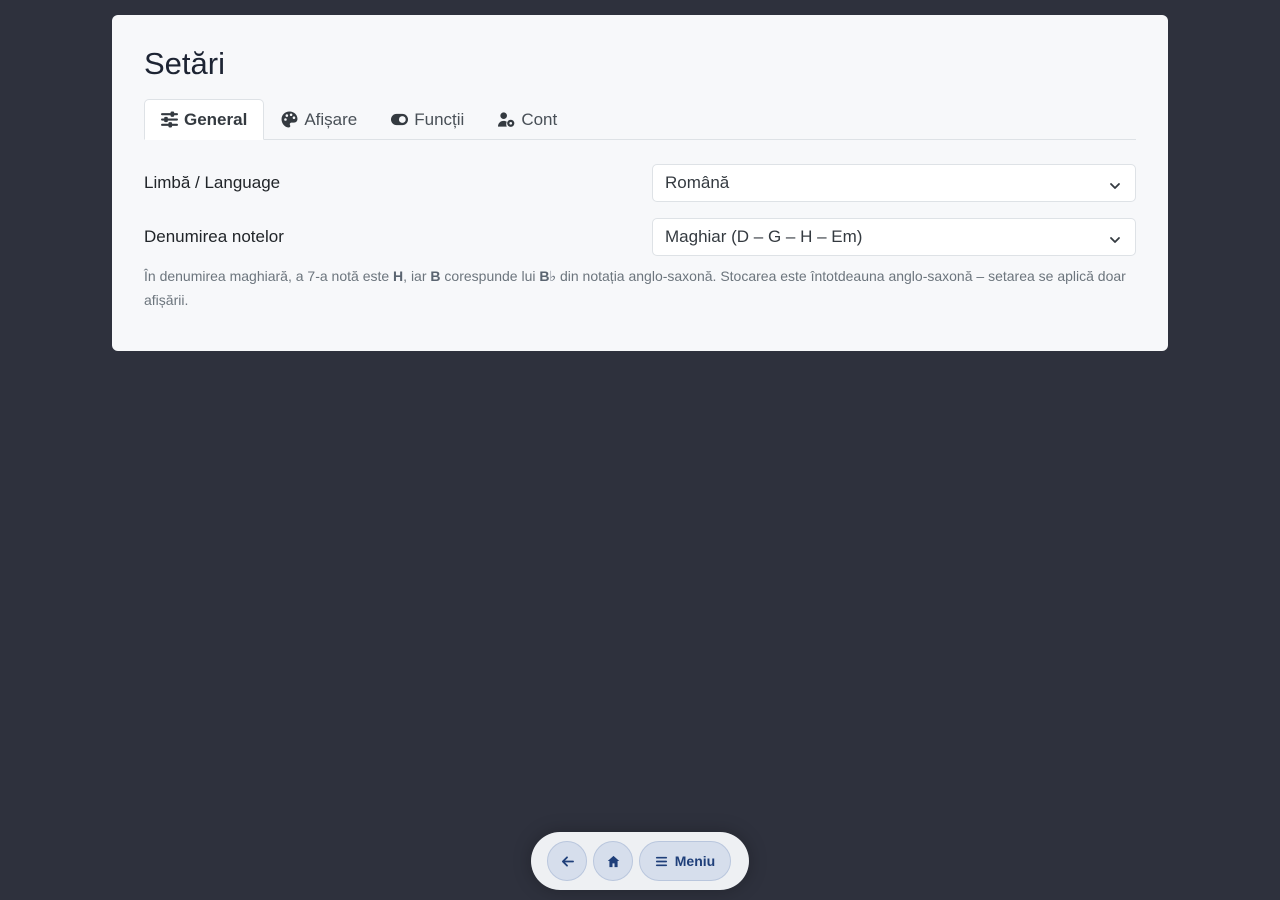  Describe the element at coordinates (764, 236) in the screenshot. I see `note-naming-select-value: Maghiar (D – G – H – Em)` at that location.